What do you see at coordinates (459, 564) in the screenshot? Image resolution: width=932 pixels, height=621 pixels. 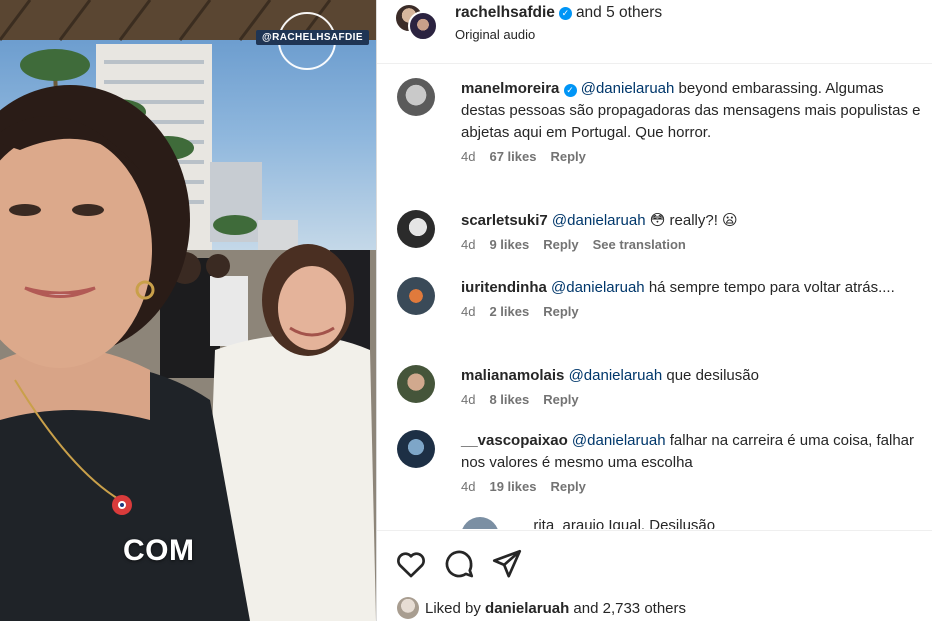 I see `comment-icon` at bounding box center [459, 564].